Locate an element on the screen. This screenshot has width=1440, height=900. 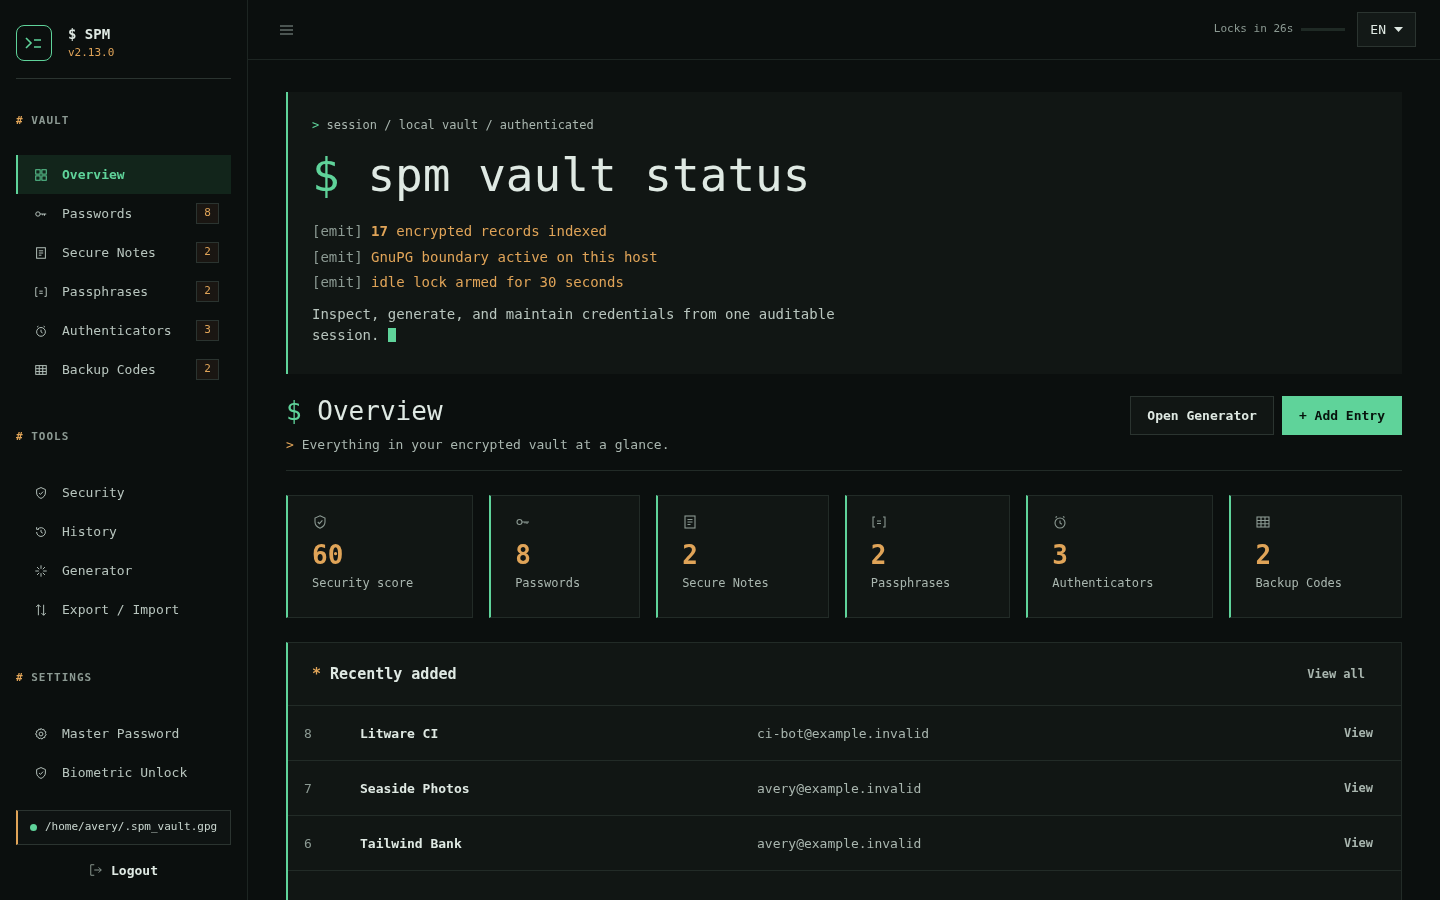
sidebar-item: Authenticators 3 is located at coordinates (123, 330).